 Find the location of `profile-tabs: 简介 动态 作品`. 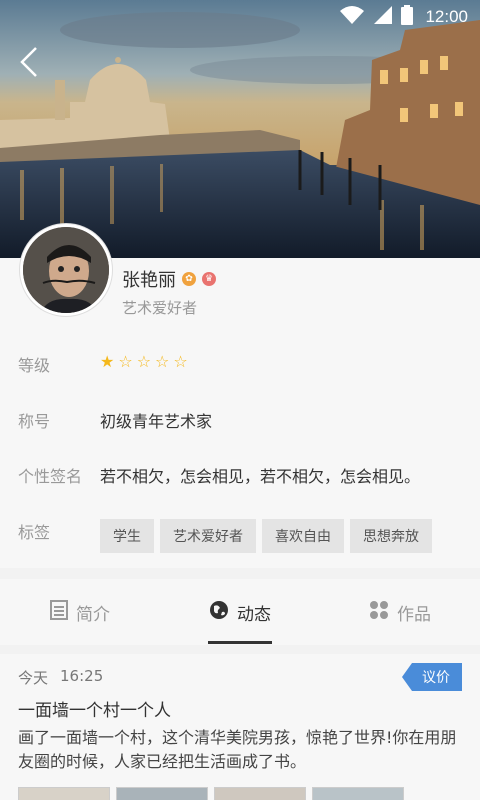

profile-tabs: 简介 动态 作品 is located at coordinates (240, 612).